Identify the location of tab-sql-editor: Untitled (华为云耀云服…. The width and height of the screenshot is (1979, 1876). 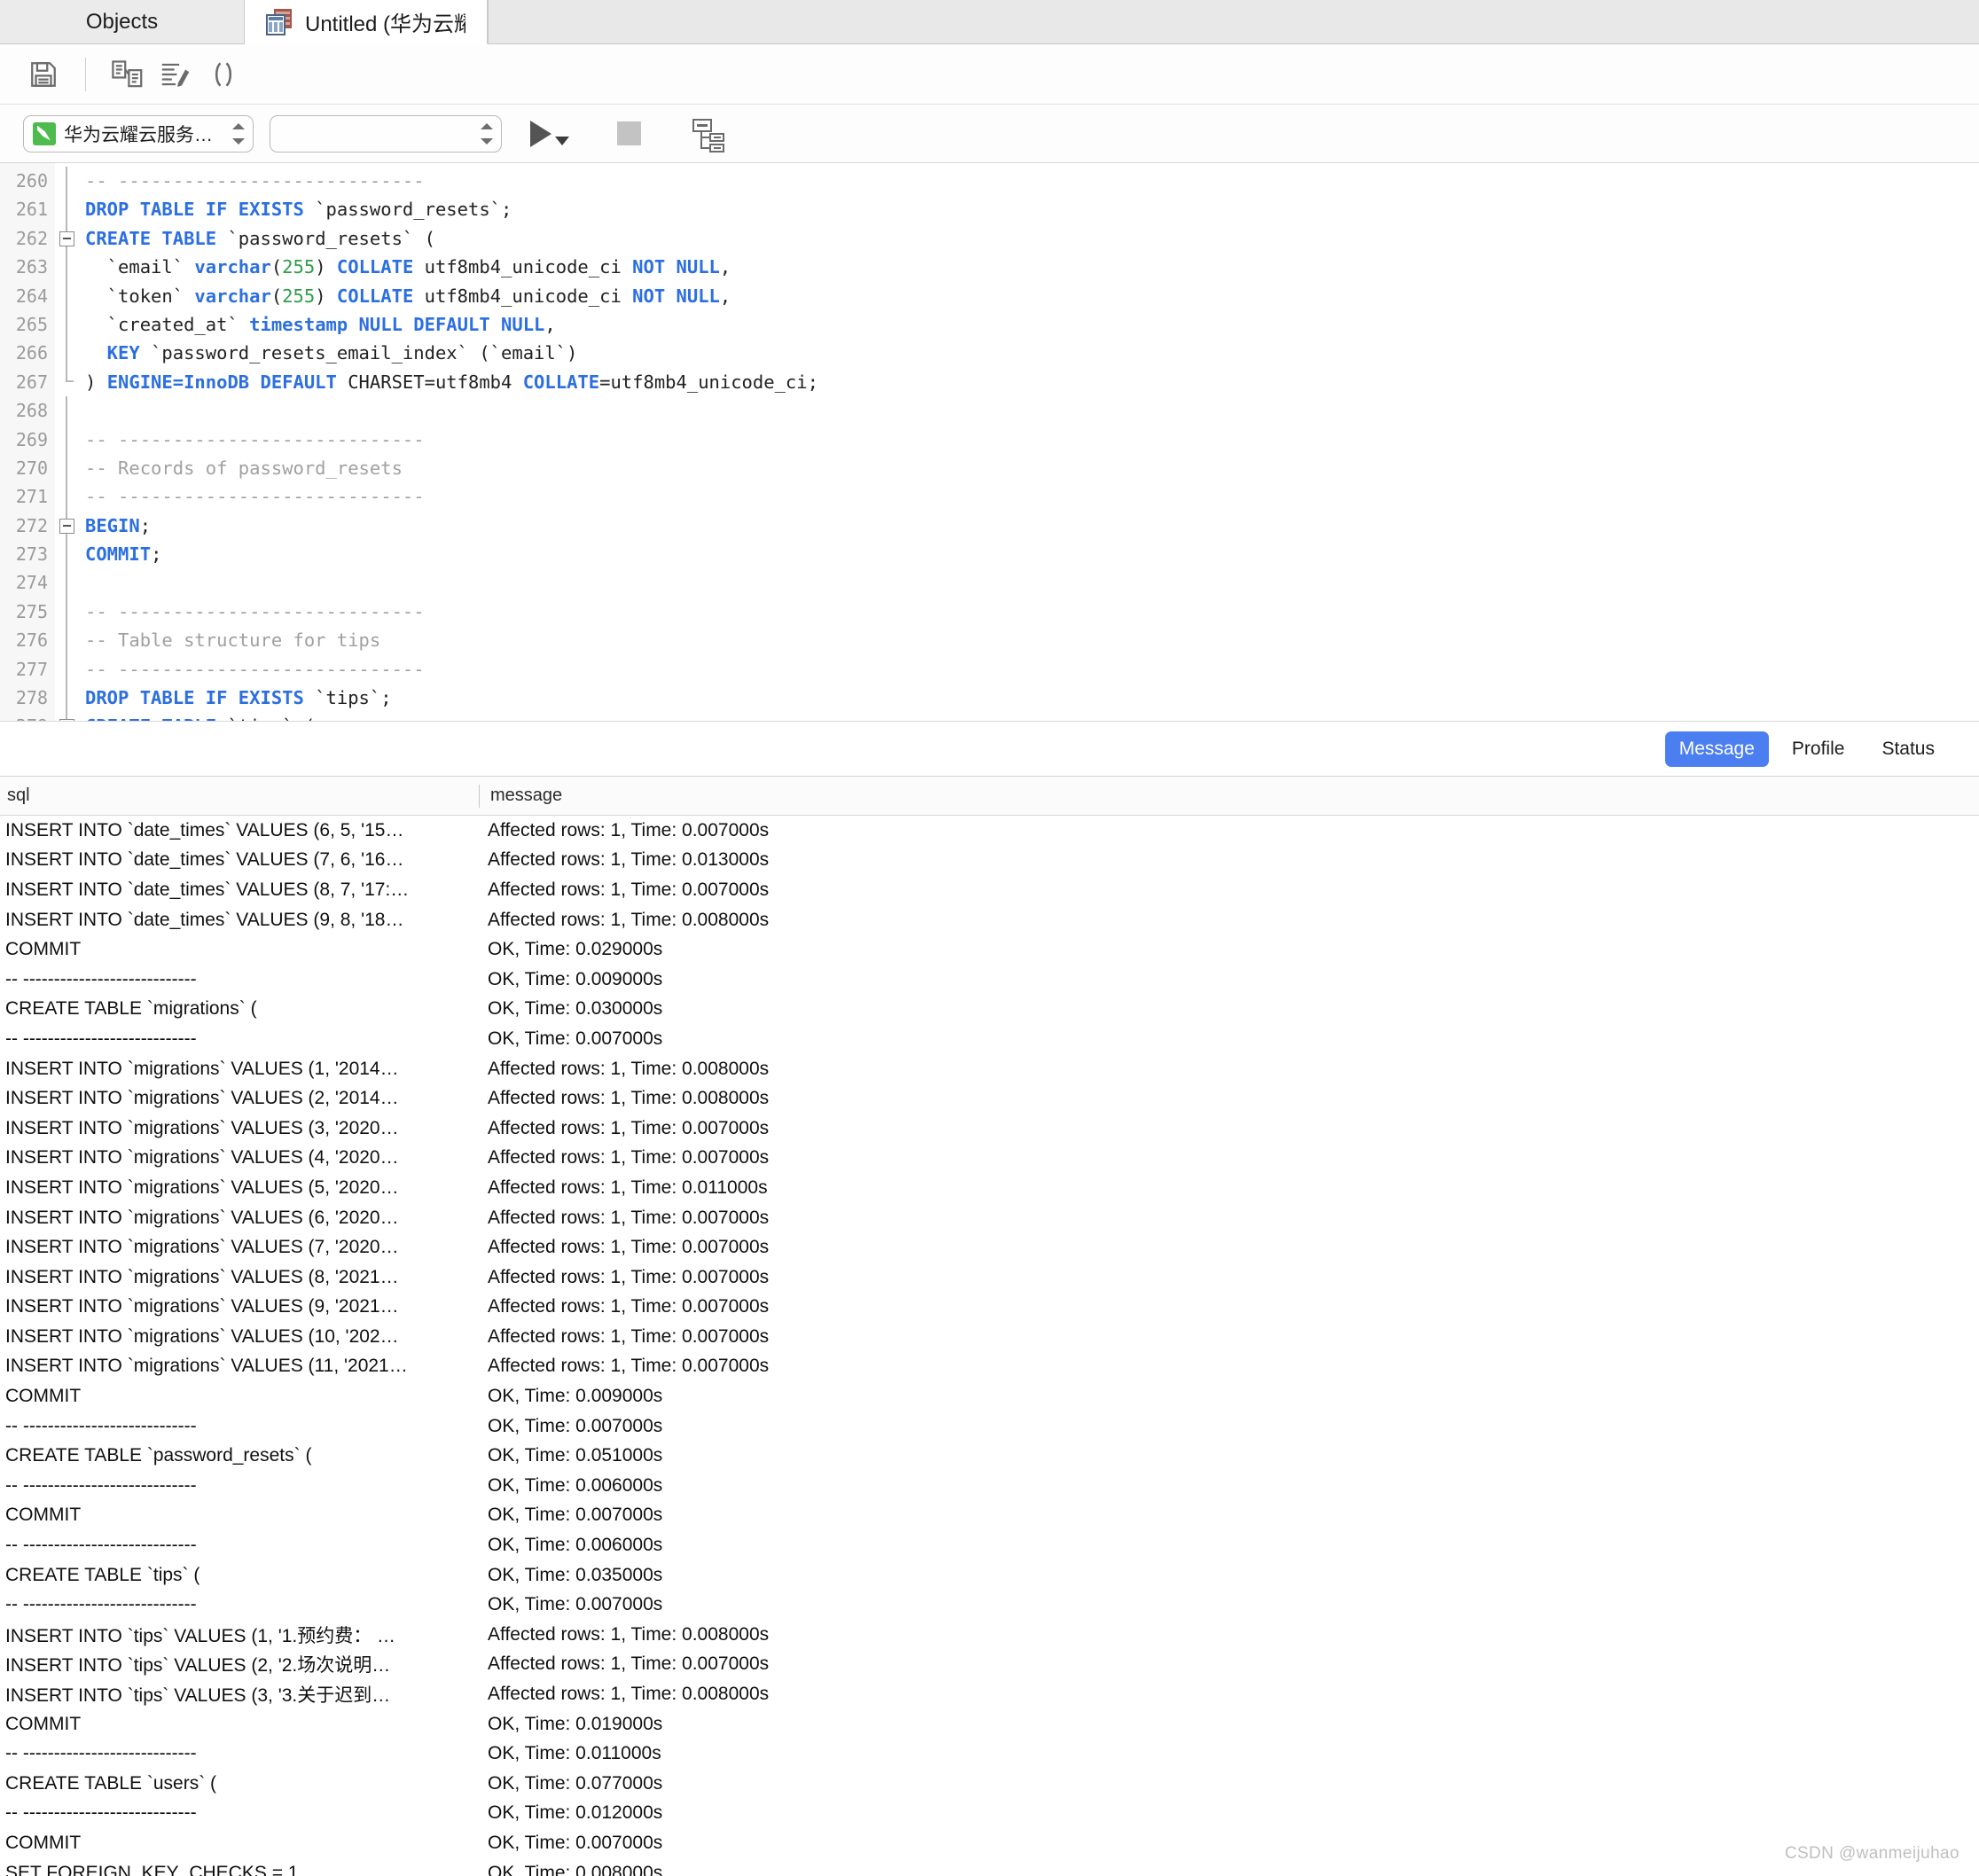
(366, 22).